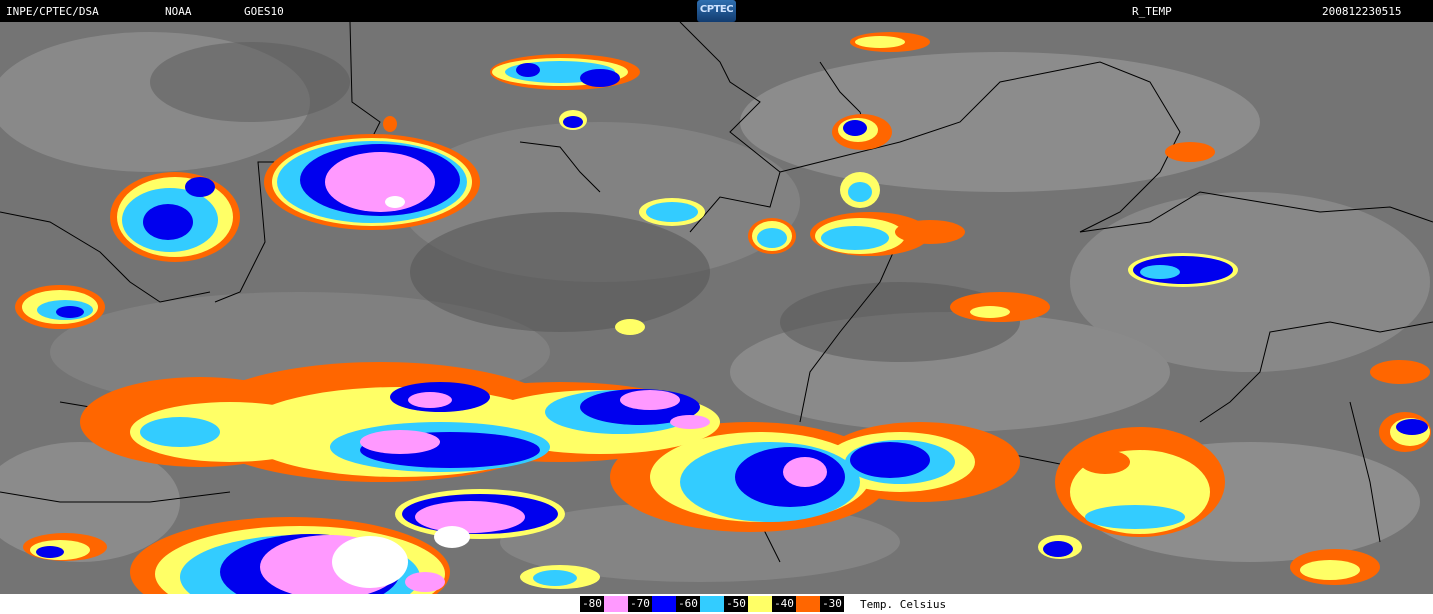  Describe the element at coordinates (640, 604) in the screenshot. I see `legend-label-2: -70` at that location.